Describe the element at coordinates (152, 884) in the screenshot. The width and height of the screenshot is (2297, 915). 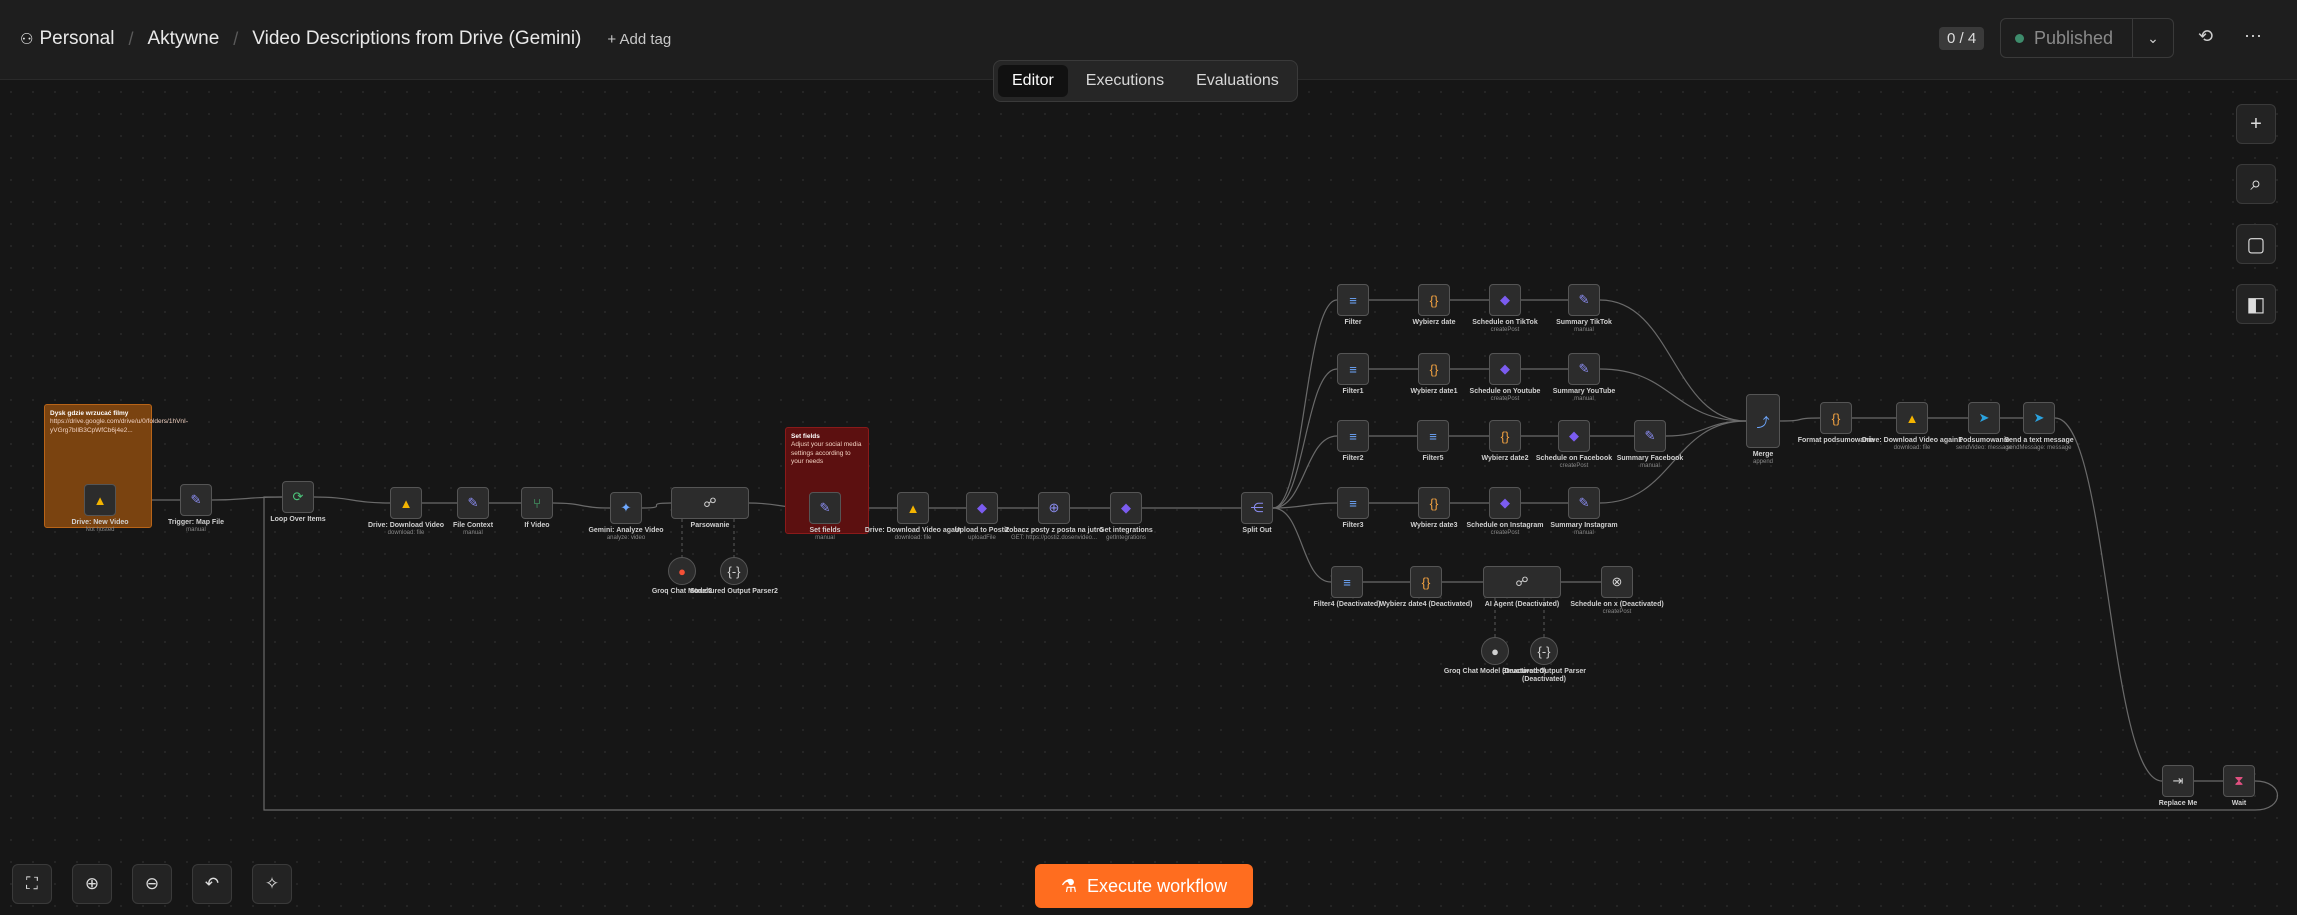
I see `zoom-out-icon: ⊖` at that location.